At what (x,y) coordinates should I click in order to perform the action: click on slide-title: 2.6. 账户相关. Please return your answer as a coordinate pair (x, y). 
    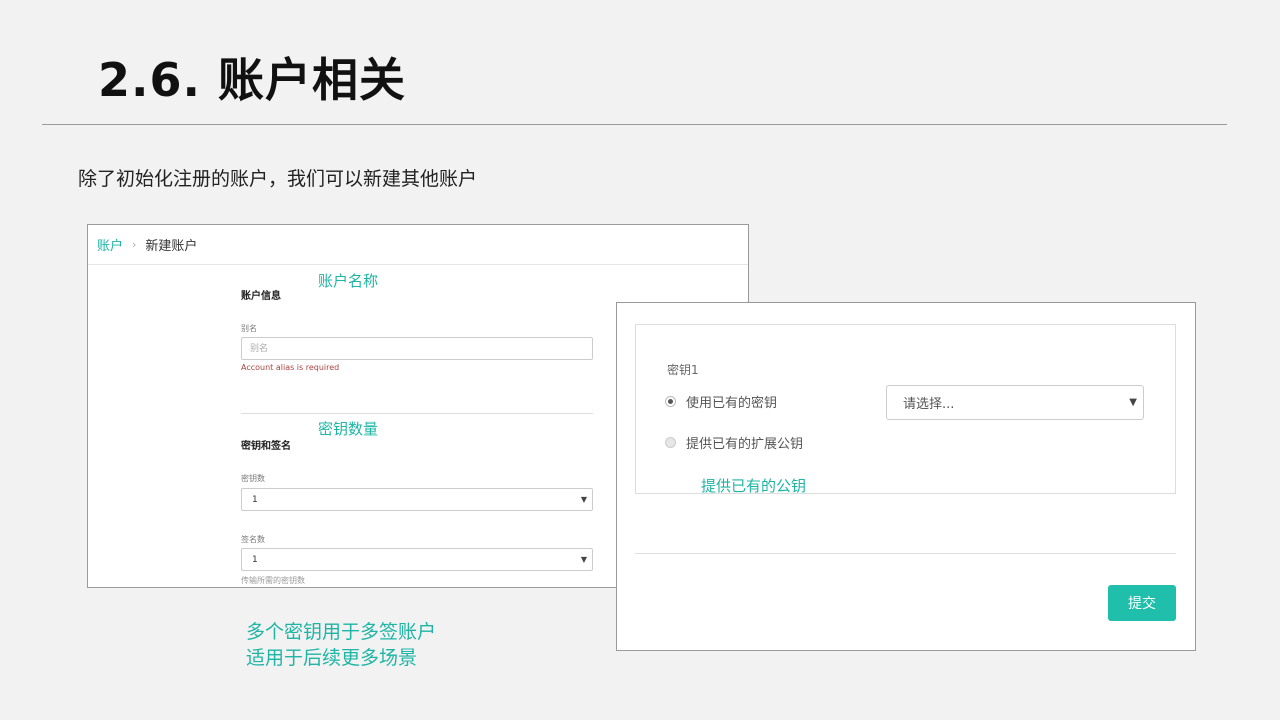
    Looking at the image, I should click on (252, 80).